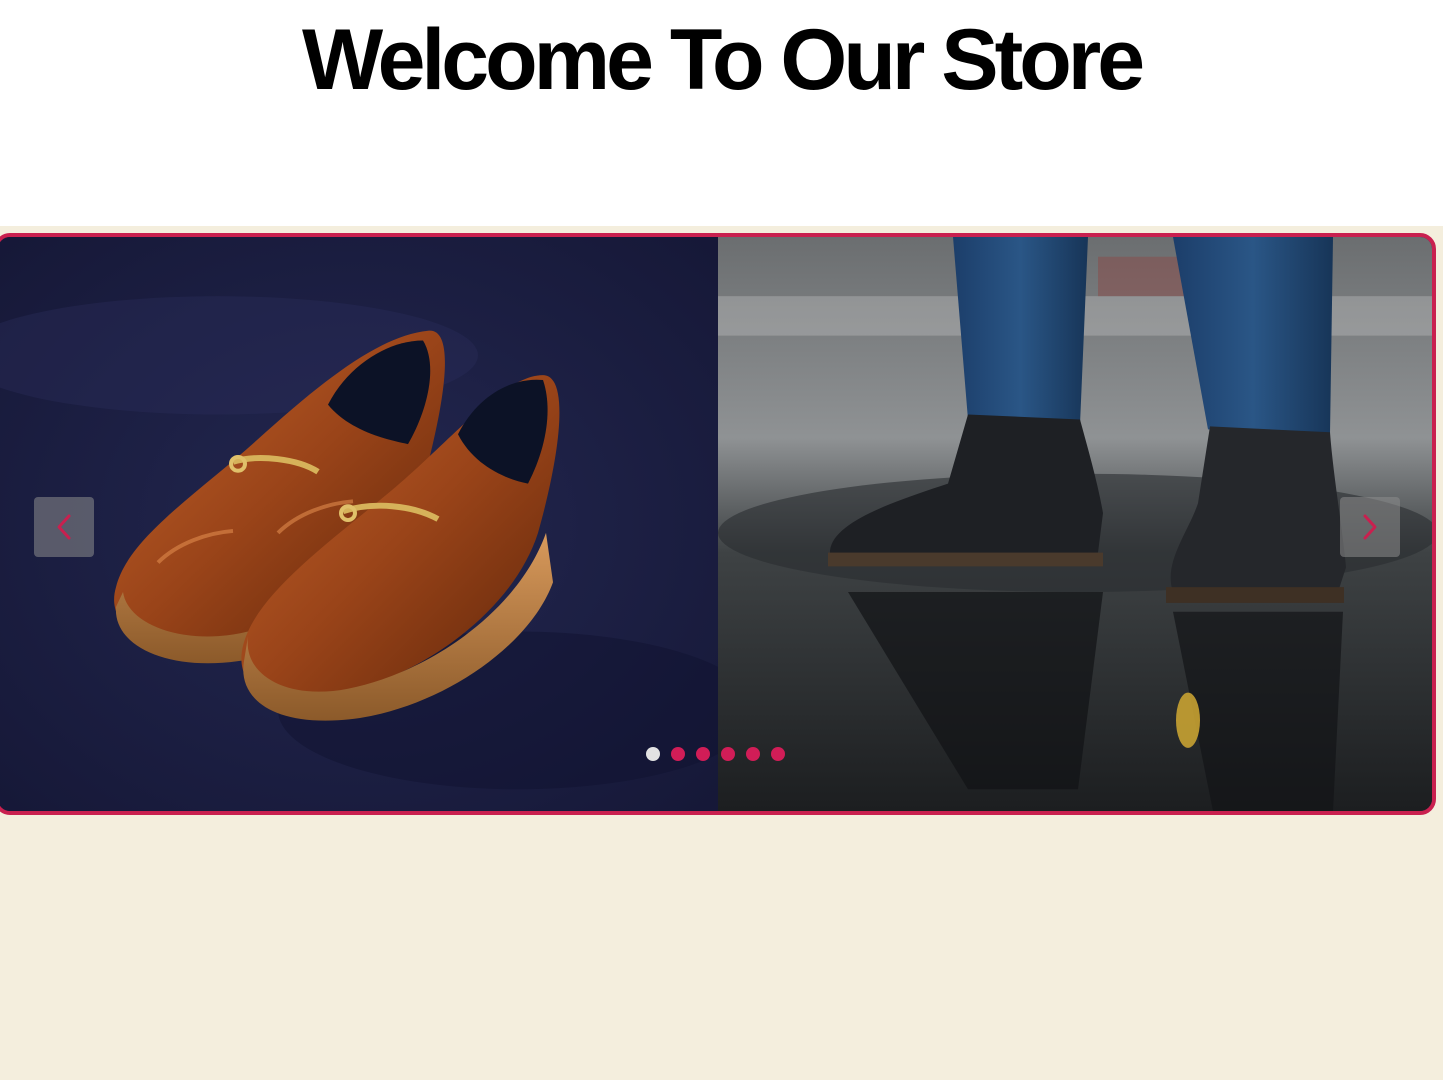 This screenshot has height=1080, width=1443. I want to click on chevron-left-icon, so click(64, 527).